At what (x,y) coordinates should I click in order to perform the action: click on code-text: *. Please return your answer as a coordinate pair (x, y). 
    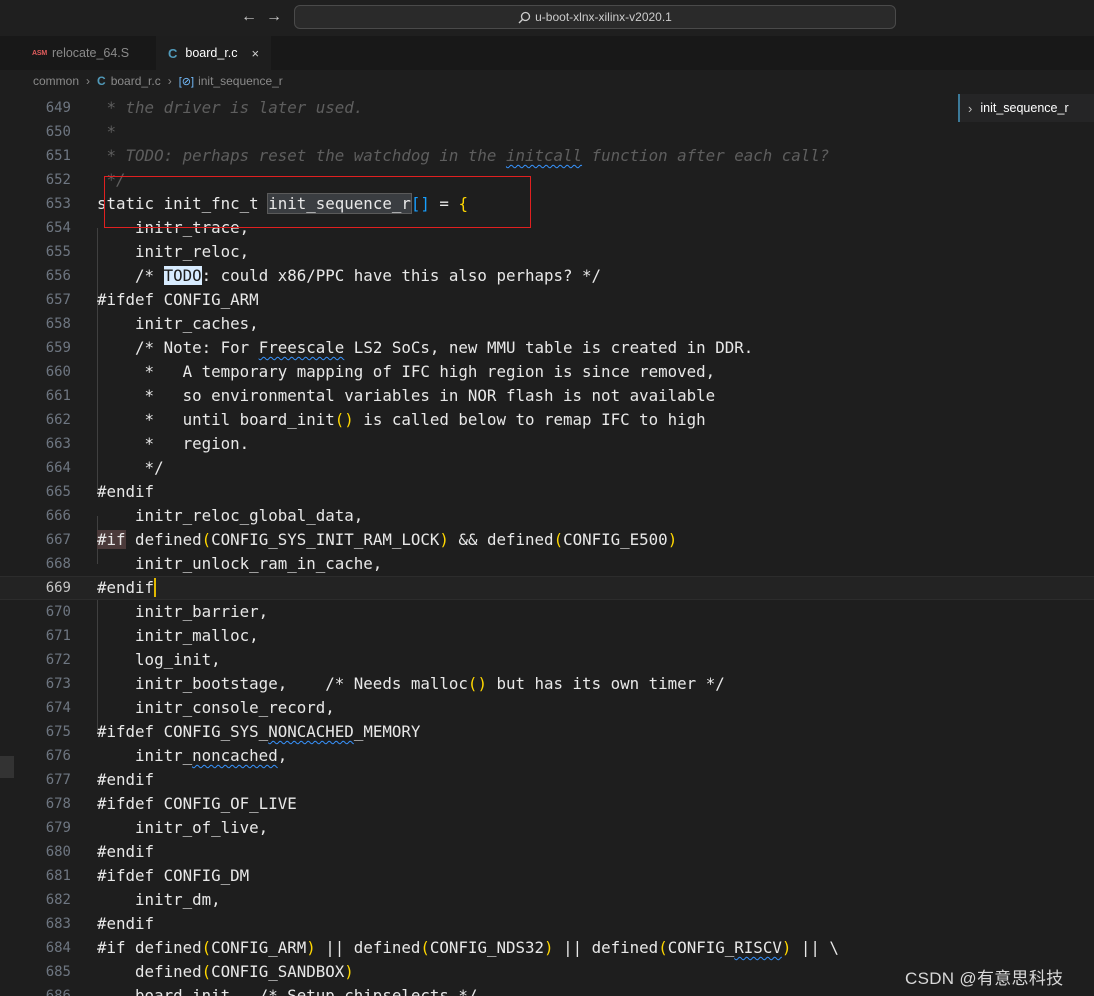
    Looking at the image, I should click on (107, 131).